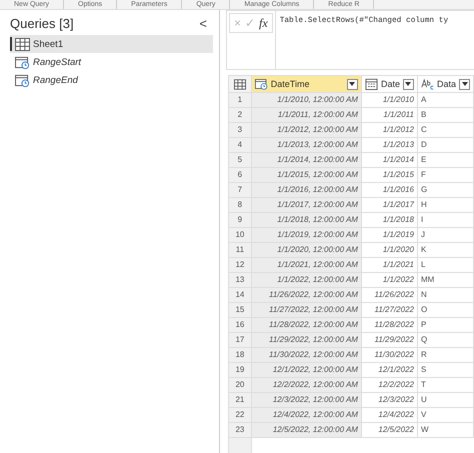 This screenshot has height=453, width=474. Describe the element at coordinates (445, 265) in the screenshot. I see `table-cell: L` at that location.